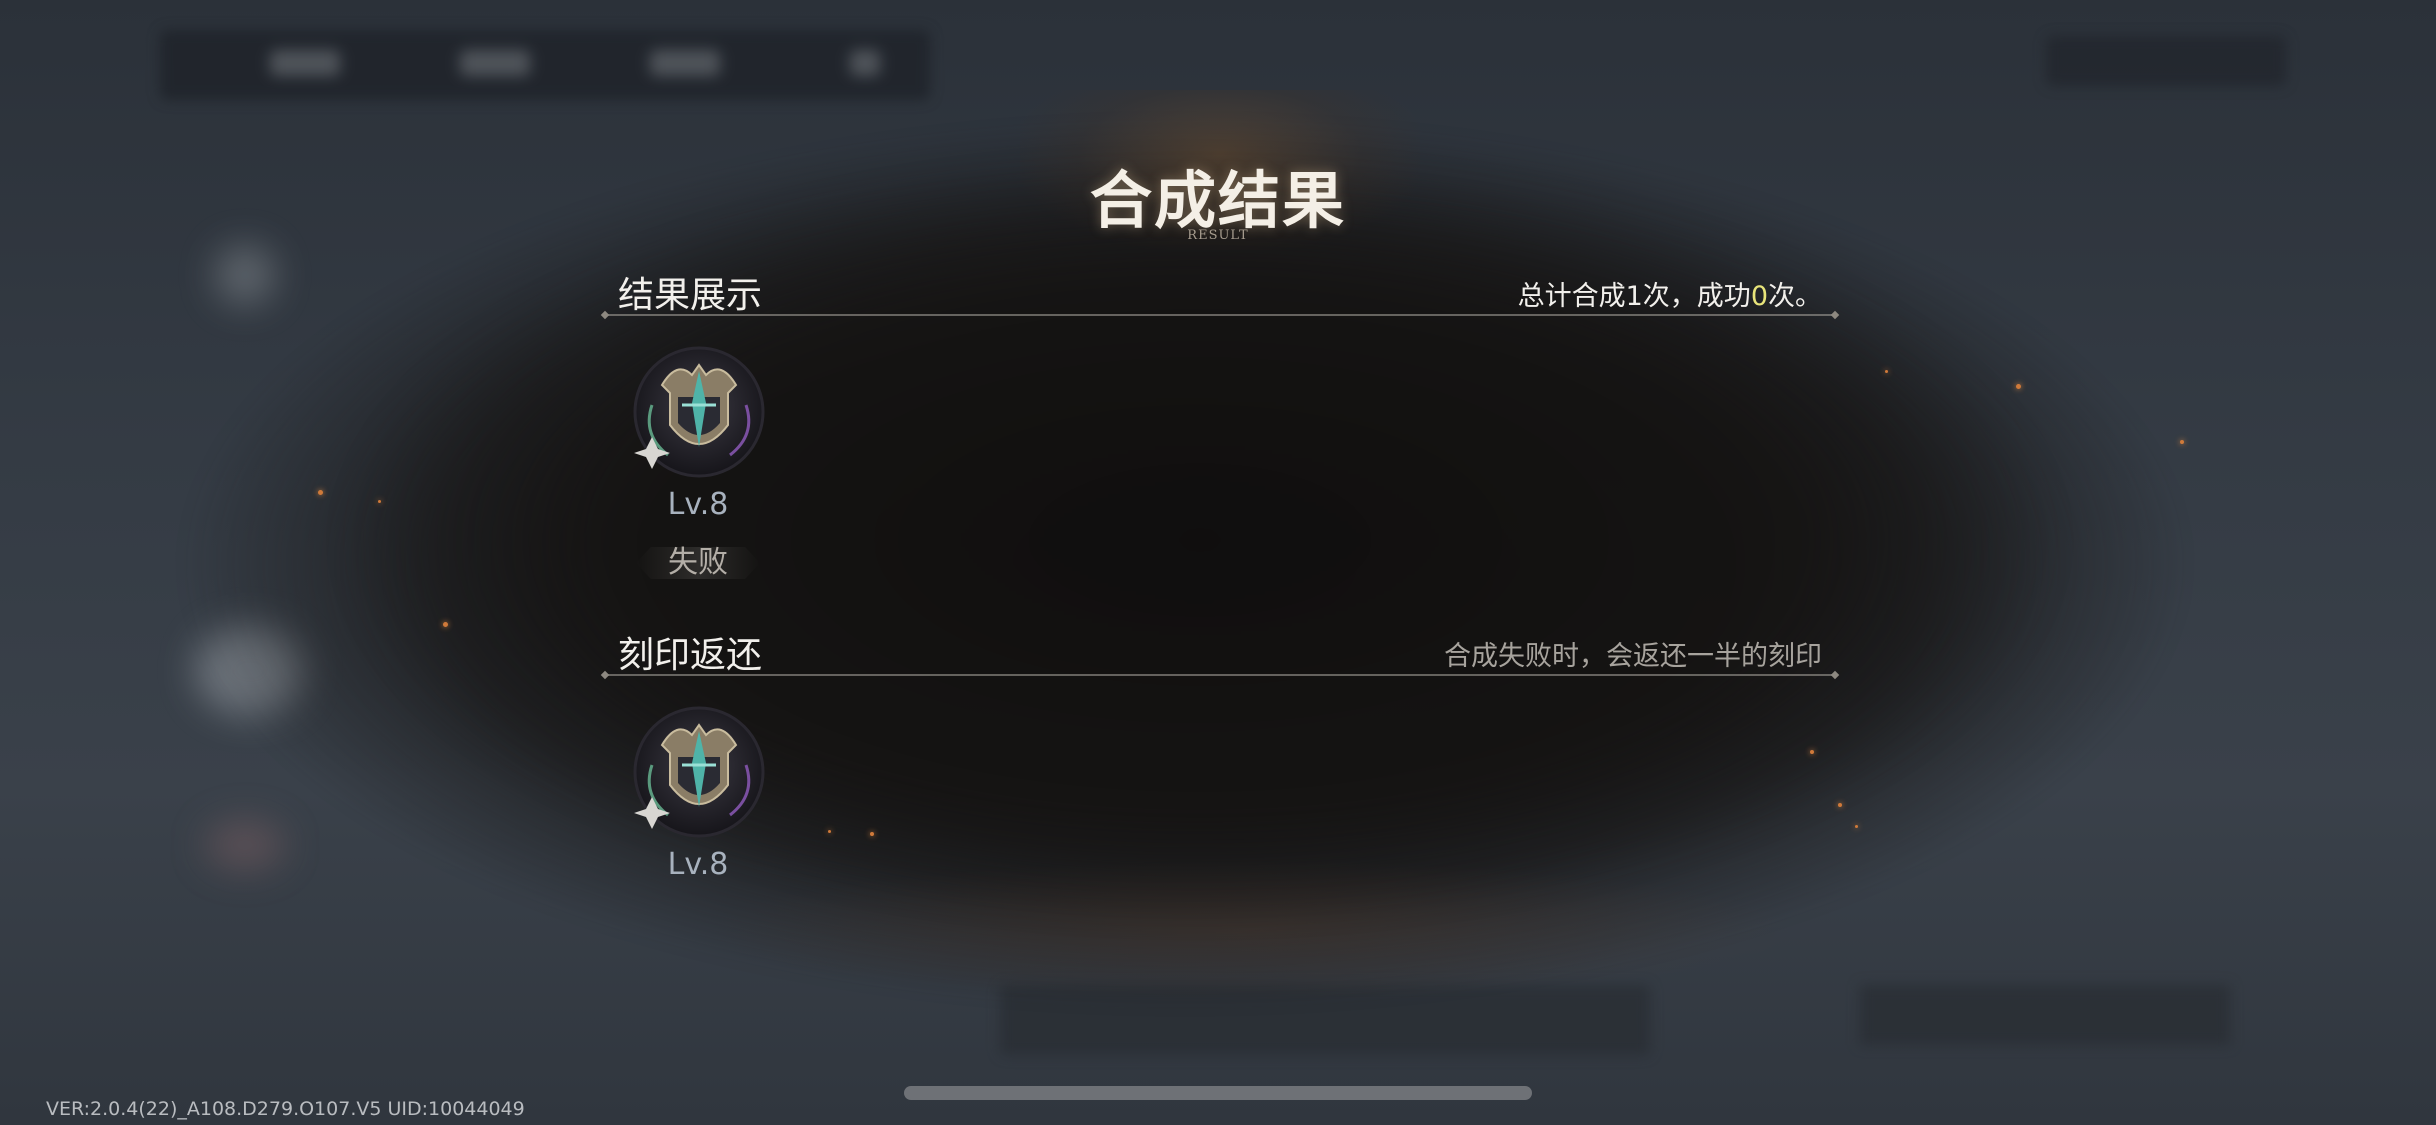 The width and height of the screenshot is (2436, 1125). Describe the element at coordinates (1634, 296) in the screenshot. I see `summary-prefix: 总计合成1次，成功` at that location.